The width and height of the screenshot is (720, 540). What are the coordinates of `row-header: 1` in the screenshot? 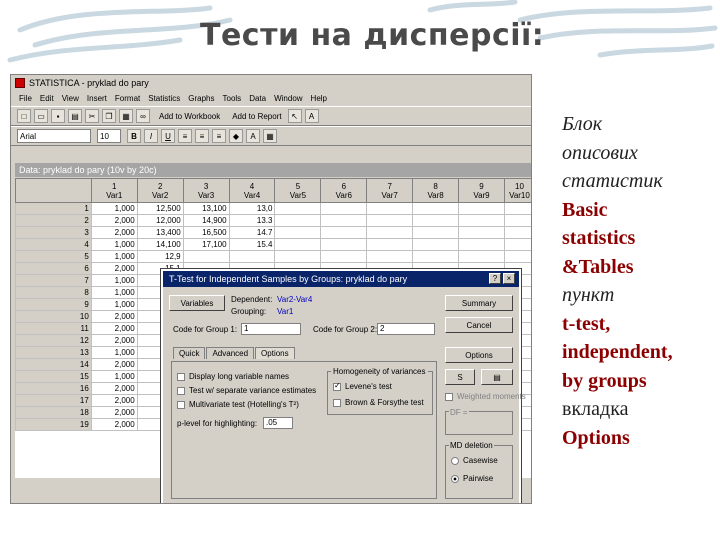 It's located at (53, 208).